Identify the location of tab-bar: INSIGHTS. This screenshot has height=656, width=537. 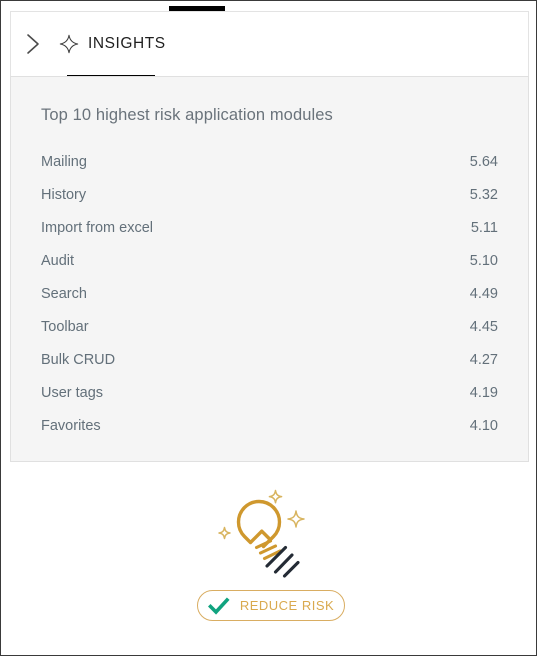
(269, 44).